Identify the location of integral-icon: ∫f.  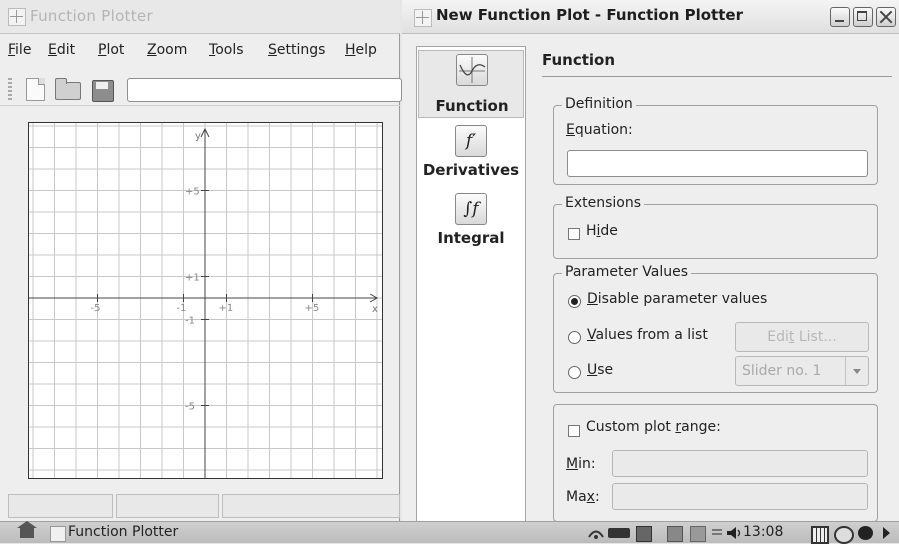
(471, 209).